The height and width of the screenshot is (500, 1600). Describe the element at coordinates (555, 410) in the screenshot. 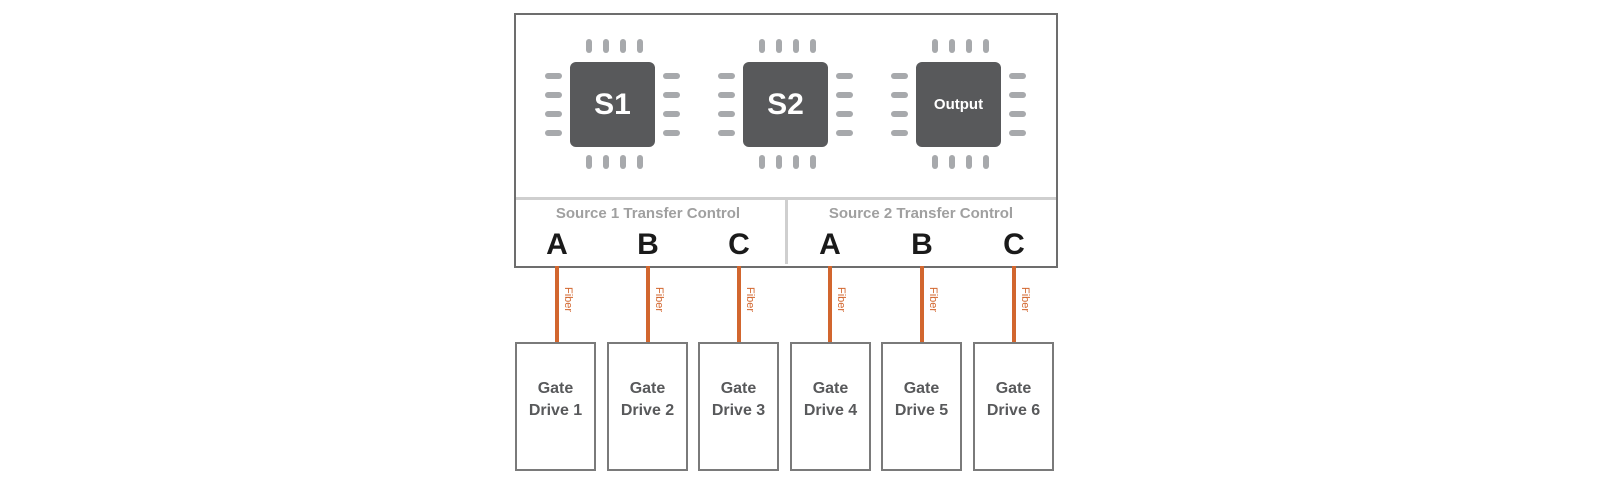

I see `gate-drive-label: Drive 1` at that location.